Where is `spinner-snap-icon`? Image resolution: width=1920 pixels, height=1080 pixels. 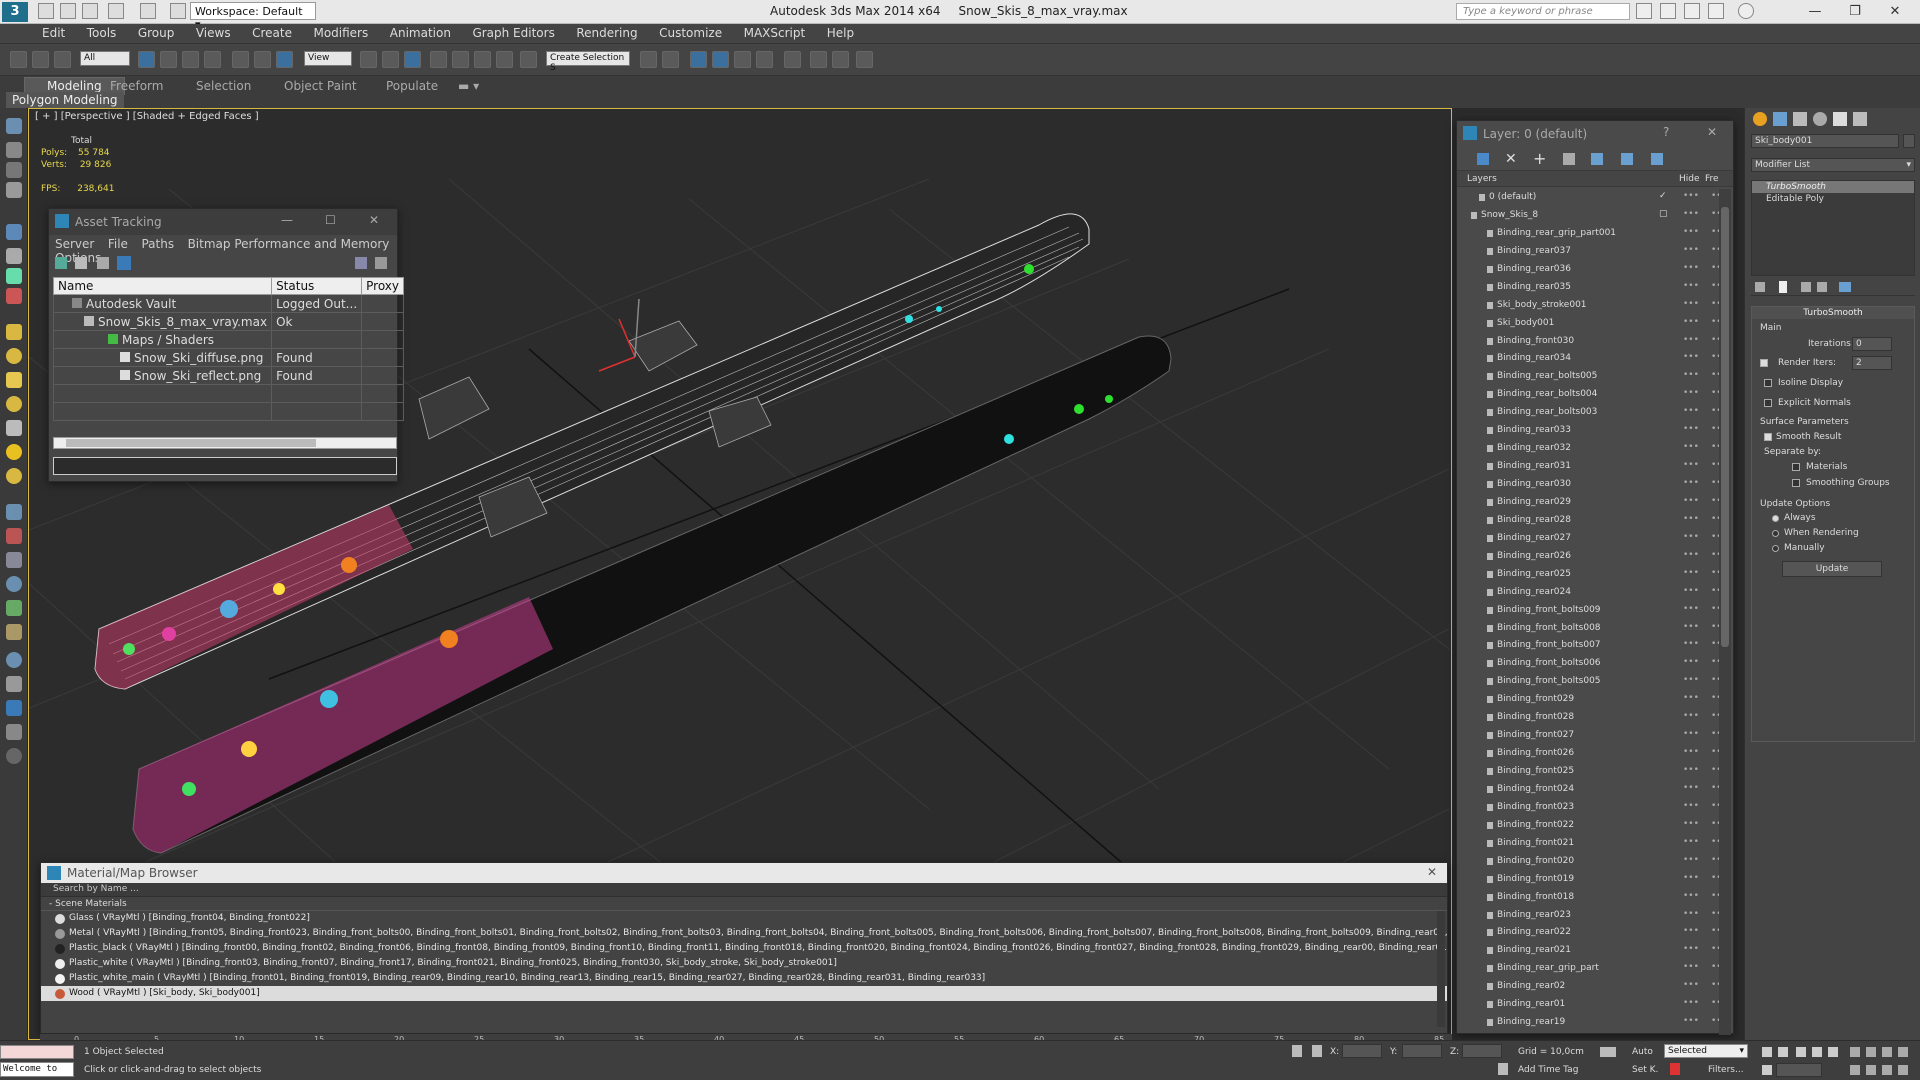
spinner-snap-icon is located at coordinates (504, 59).